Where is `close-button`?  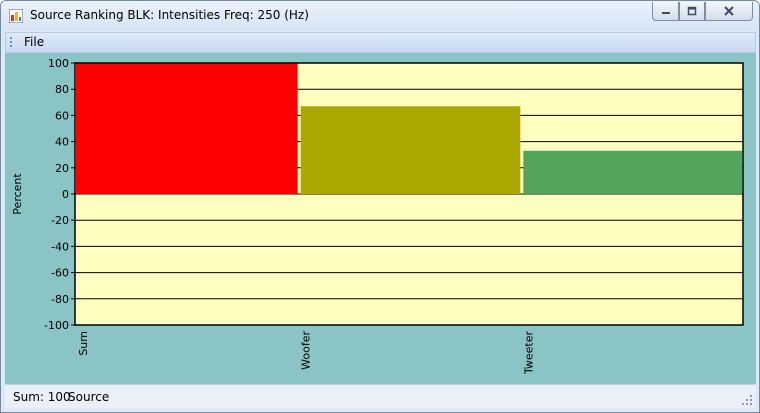 close-button is located at coordinates (729, 11).